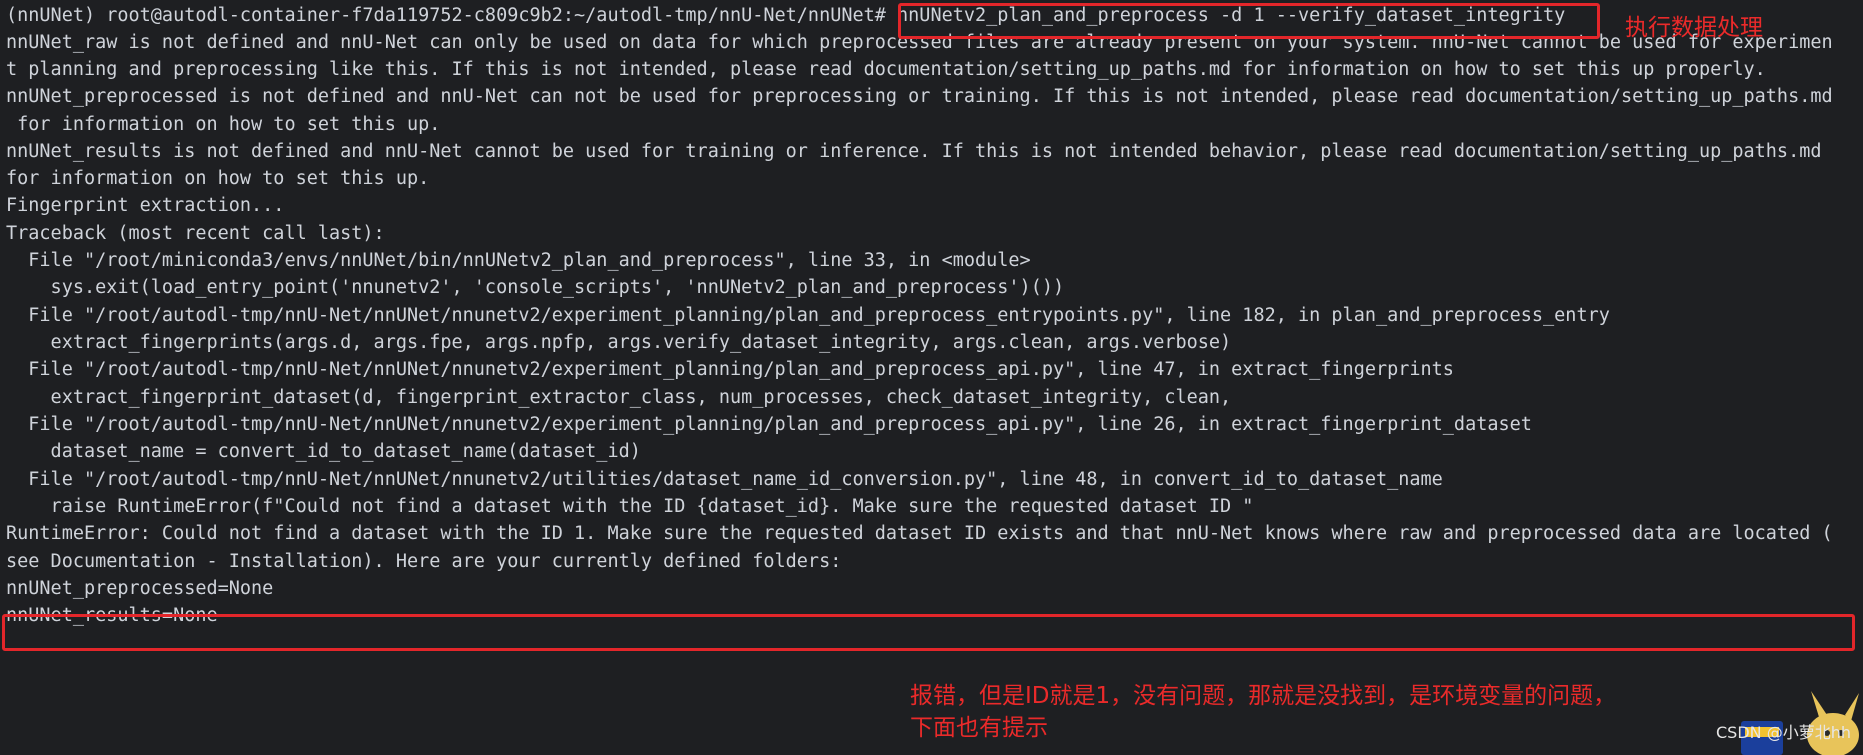  I want to click on watermark: CSDN @小萝北hh, so click(1783, 732).